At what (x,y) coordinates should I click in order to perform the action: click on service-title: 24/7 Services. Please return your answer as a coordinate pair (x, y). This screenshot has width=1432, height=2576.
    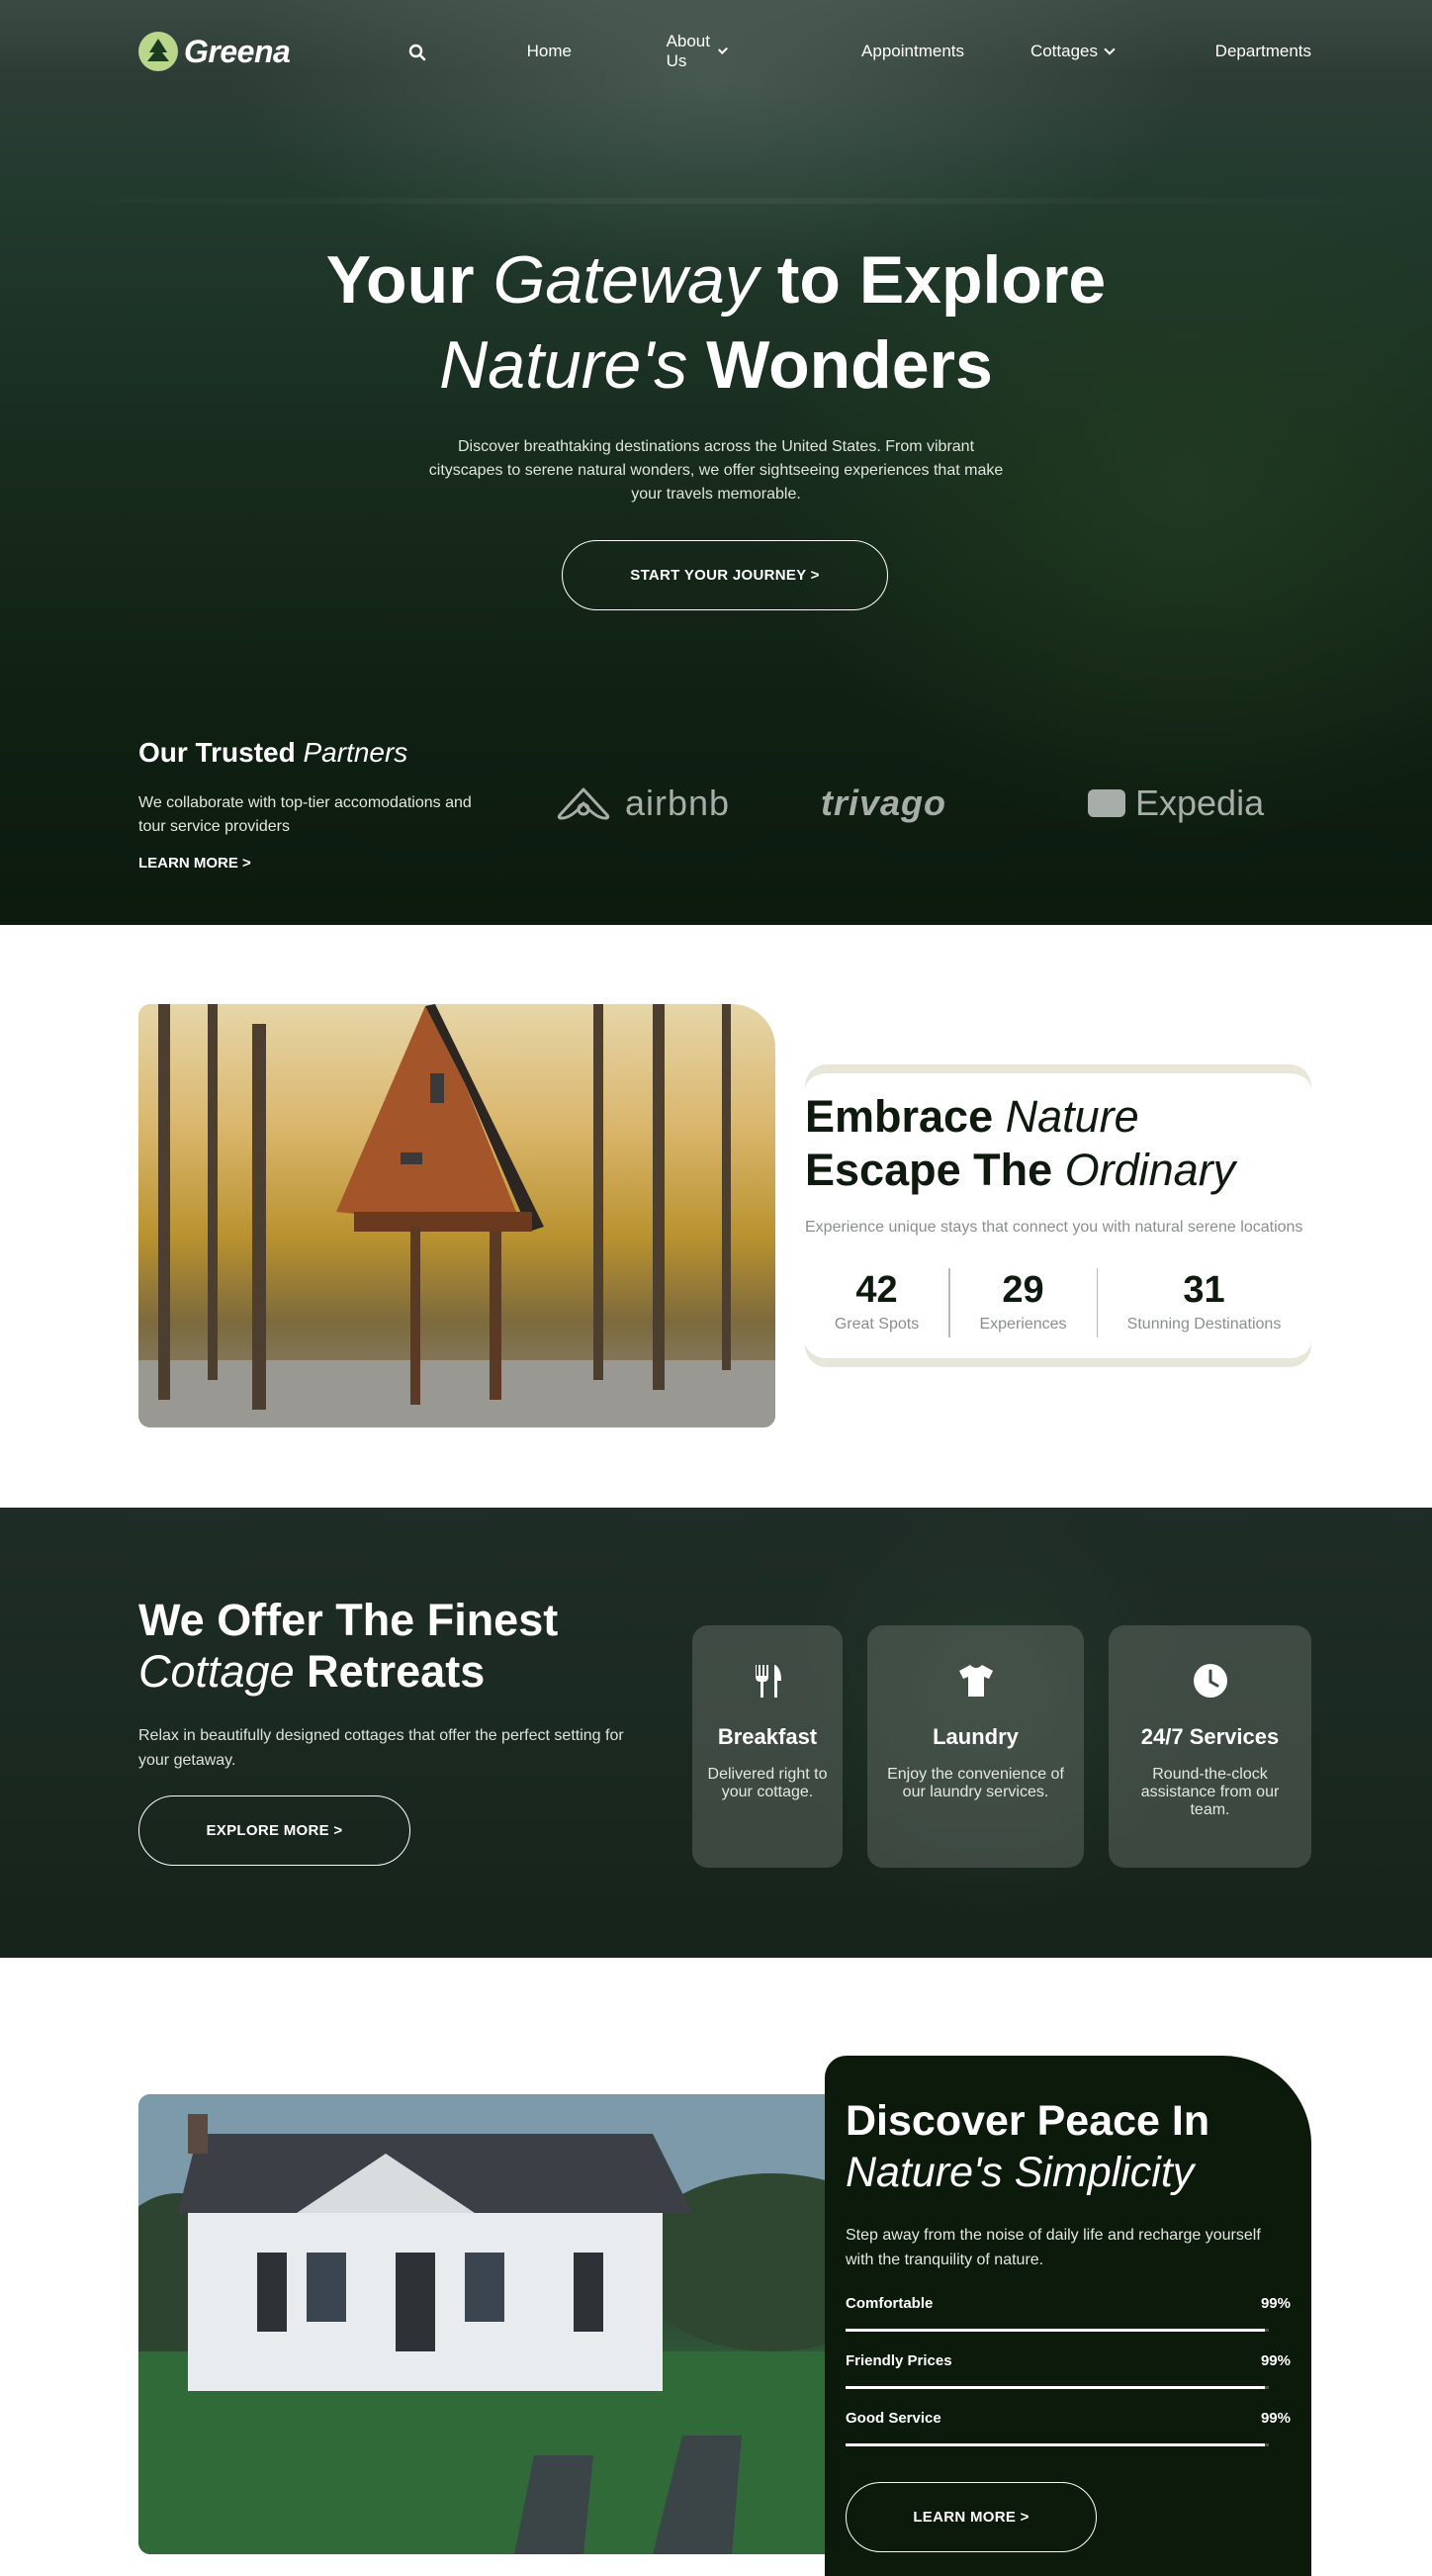
    Looking at the image, I should click on (1210, 1736).